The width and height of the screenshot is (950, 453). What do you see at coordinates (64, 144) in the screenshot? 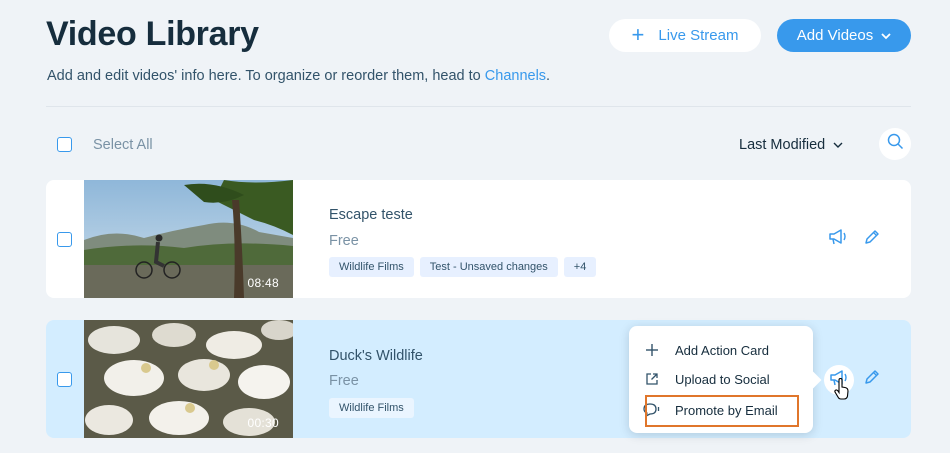
I see `select-all-checkbox` at bounding box center [64, 144].